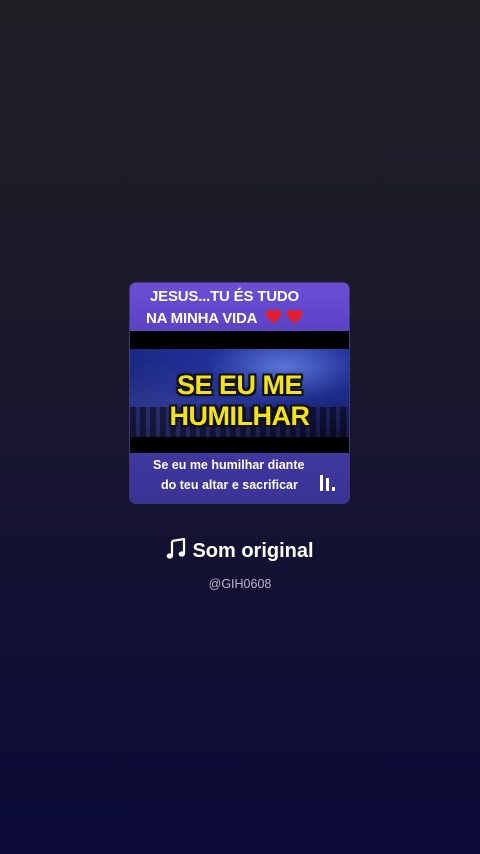 Image resolution: width=480 pixels, height=854 pixels. I want to click on music-note-icon, so click(176, 548).